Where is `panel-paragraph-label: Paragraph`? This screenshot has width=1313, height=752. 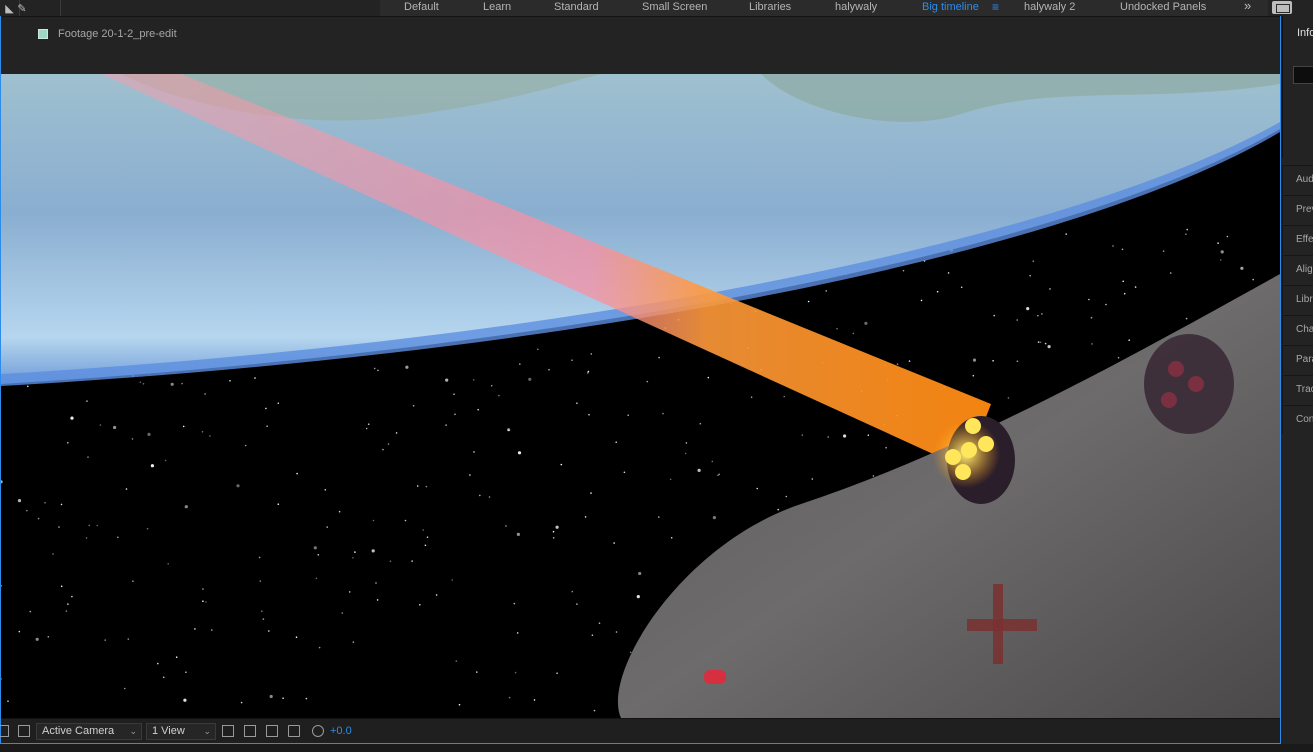 panel-paragraph-label: Paragraph is located at coordinates (1304, 359).